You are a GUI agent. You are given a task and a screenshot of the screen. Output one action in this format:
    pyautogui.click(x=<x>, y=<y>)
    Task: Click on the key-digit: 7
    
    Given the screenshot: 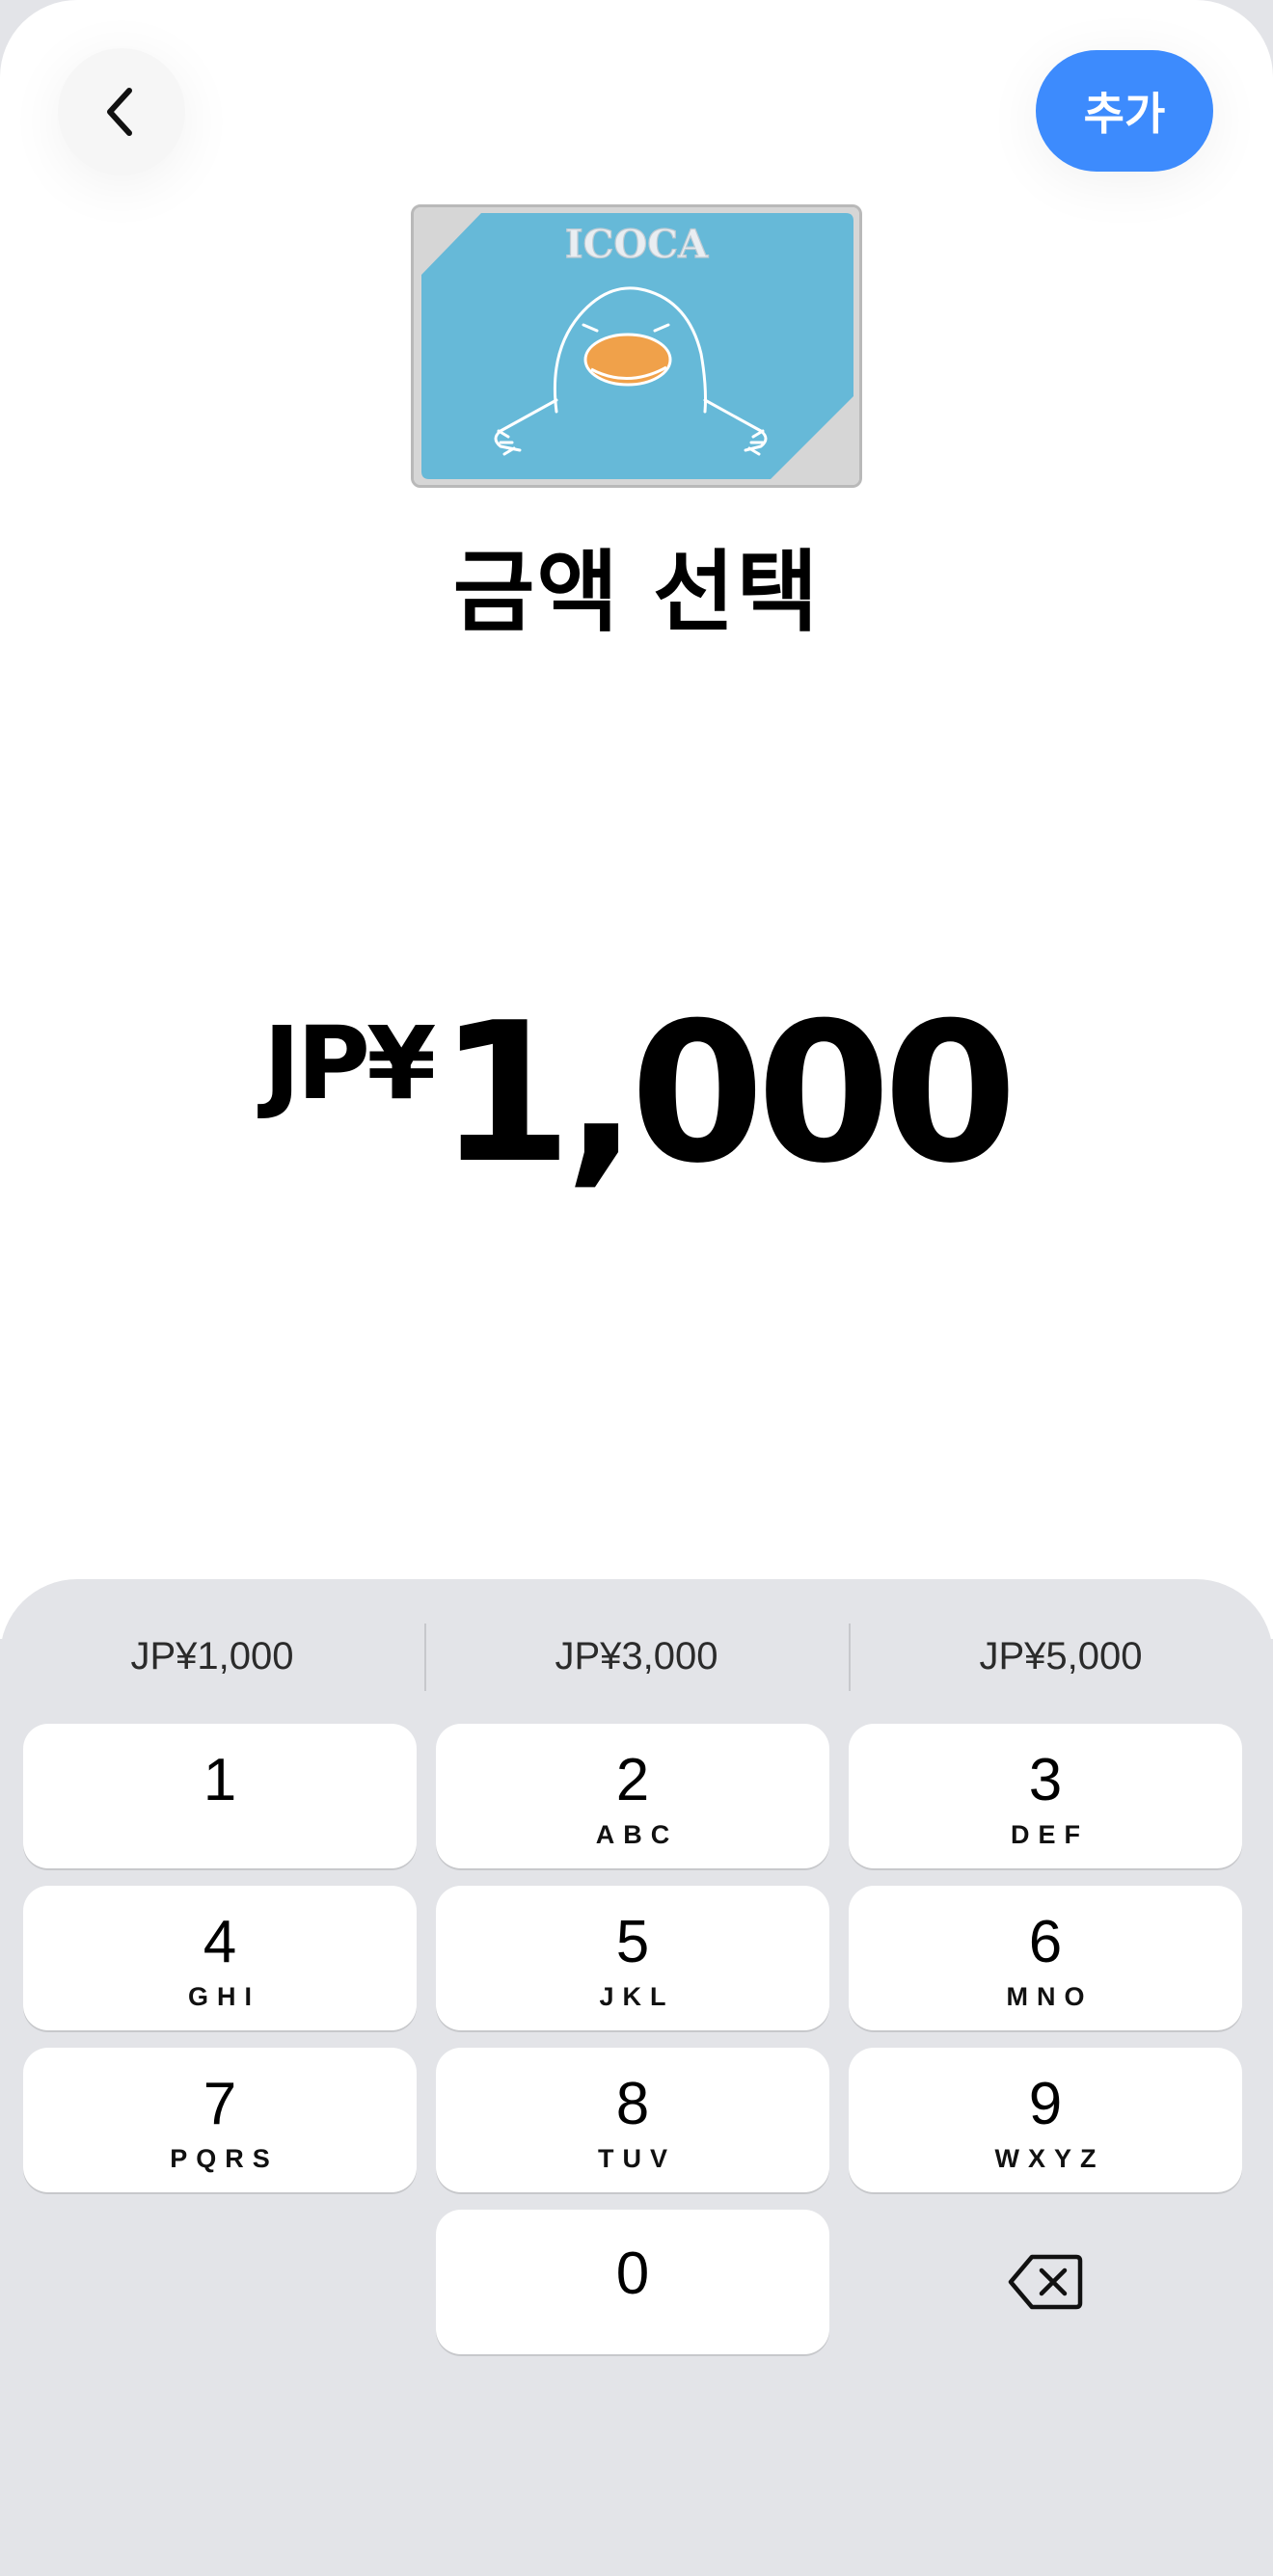 What is the action you would take?
    pyautogui.click(x=220, y=2104)
    